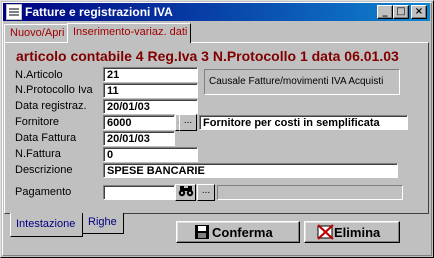 This screenshot has height=258, width=434. What do you see at coordinates (150, 74) in the screenshot?
I see `n-articolo-field: 21` at bounding box center [150, 74].